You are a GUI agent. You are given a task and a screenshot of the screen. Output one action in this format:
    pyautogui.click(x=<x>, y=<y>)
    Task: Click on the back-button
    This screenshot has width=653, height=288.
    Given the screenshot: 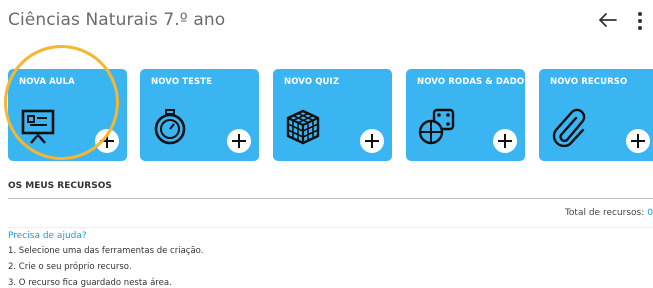 What is the action you would take?
    pyautogui.click(x=607, y=20)
    